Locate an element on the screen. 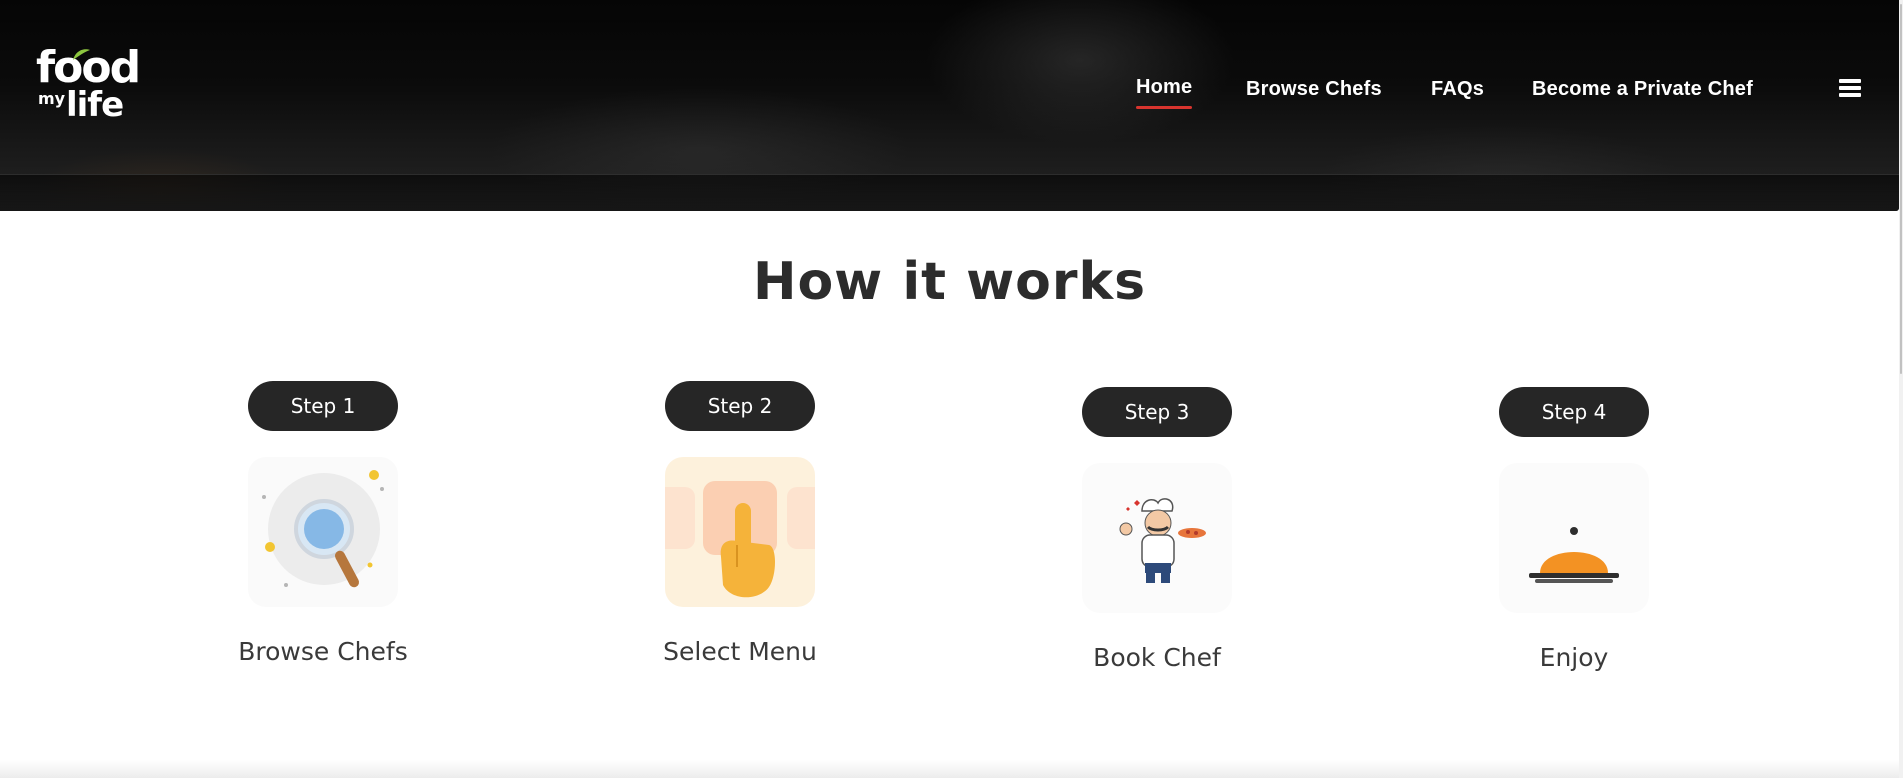 This screenshot has width=1903, height=778. next-section-edge is located at coordinates (951, 769).